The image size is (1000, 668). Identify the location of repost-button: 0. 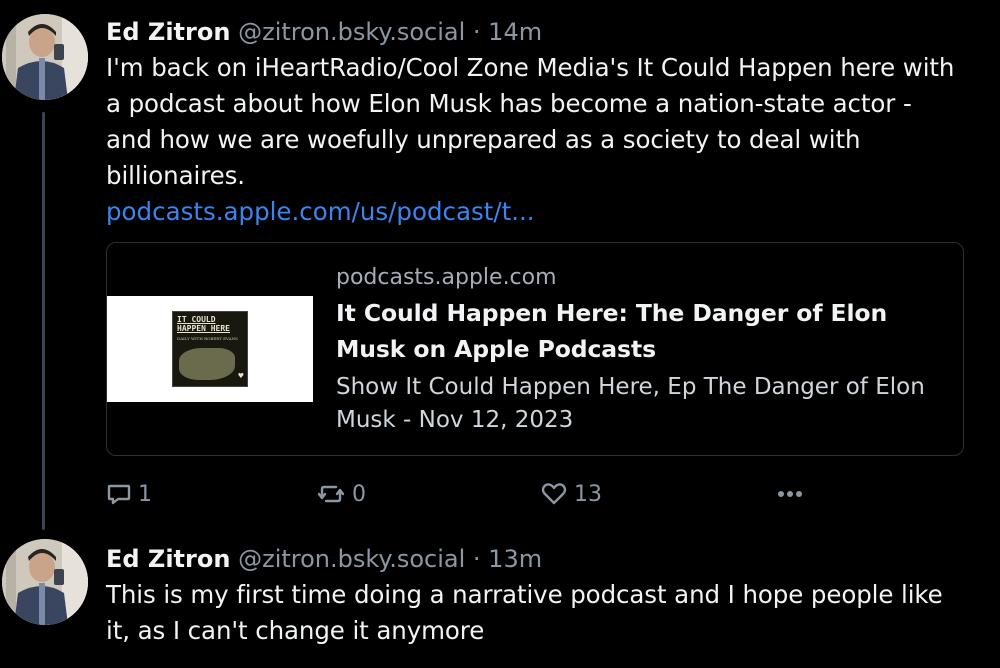
(341, 494).